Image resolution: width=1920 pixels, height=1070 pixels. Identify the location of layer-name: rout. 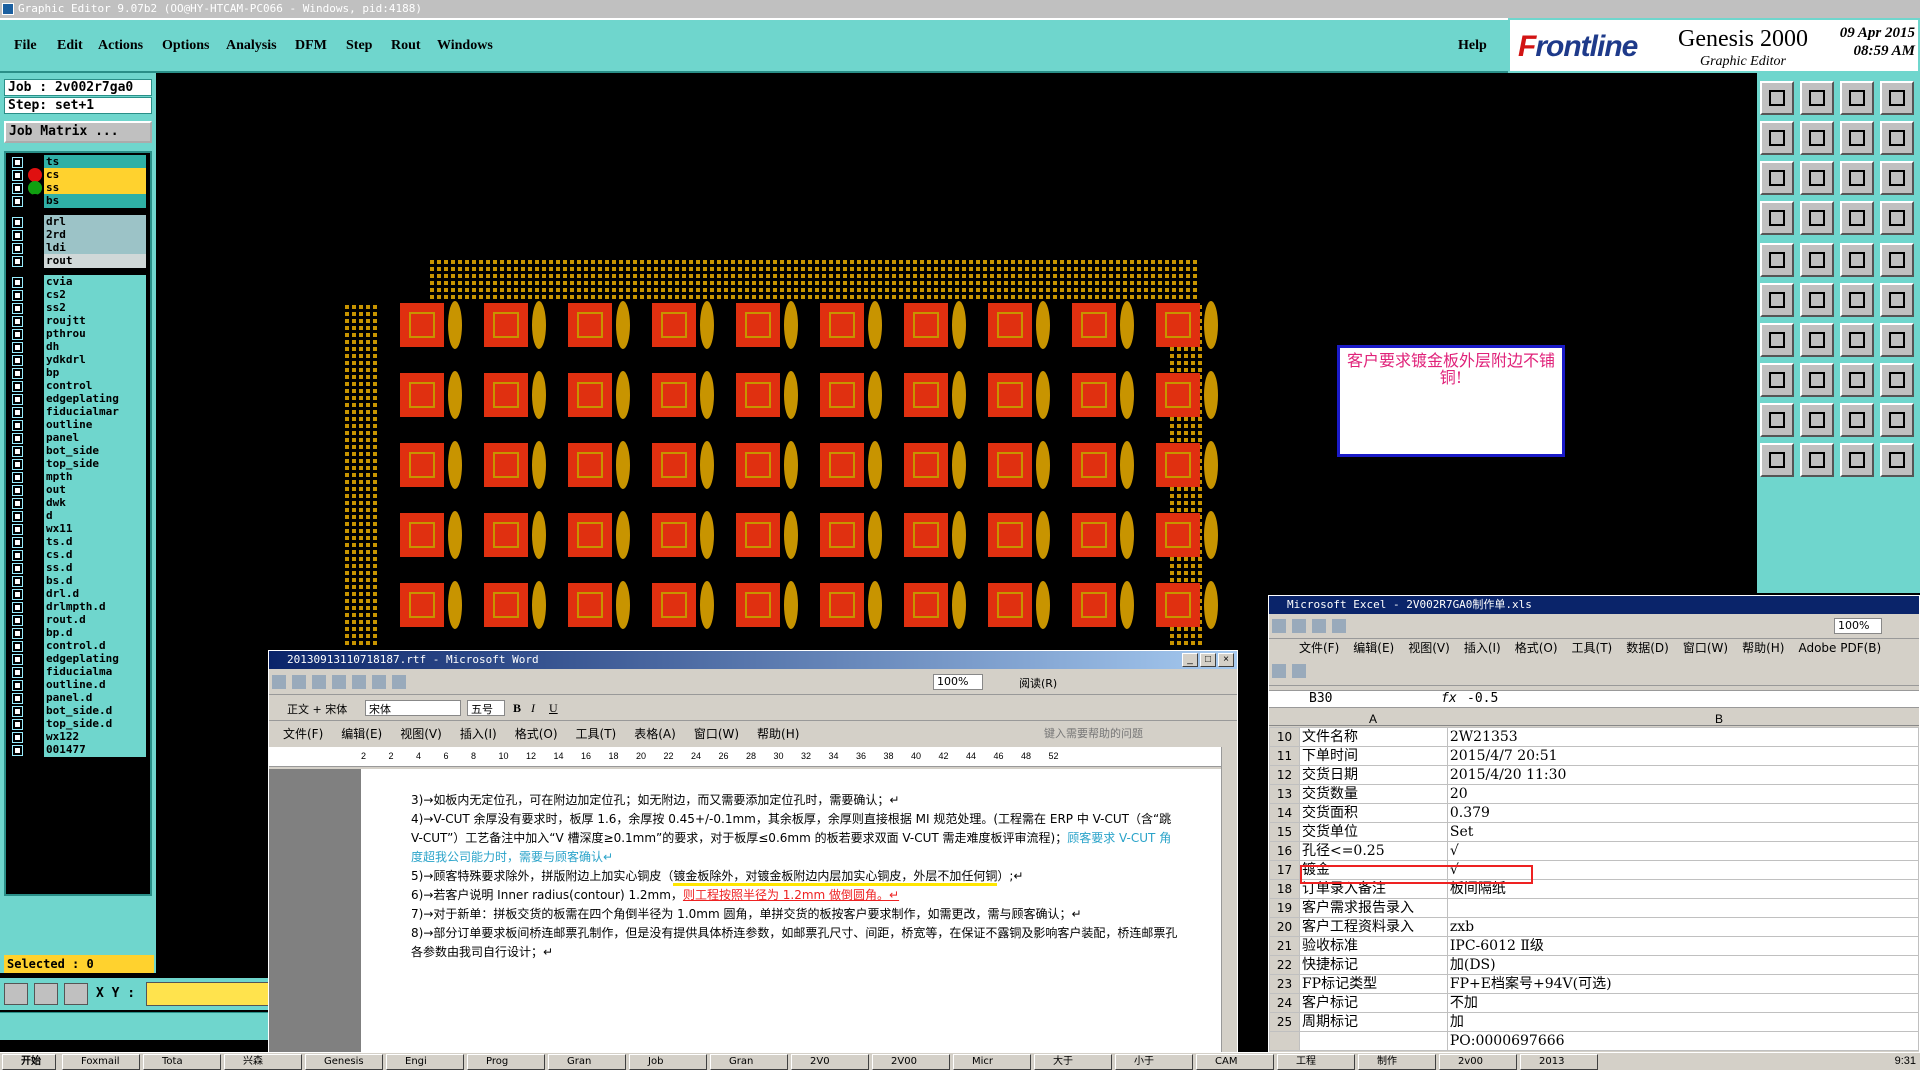
(95, 261).